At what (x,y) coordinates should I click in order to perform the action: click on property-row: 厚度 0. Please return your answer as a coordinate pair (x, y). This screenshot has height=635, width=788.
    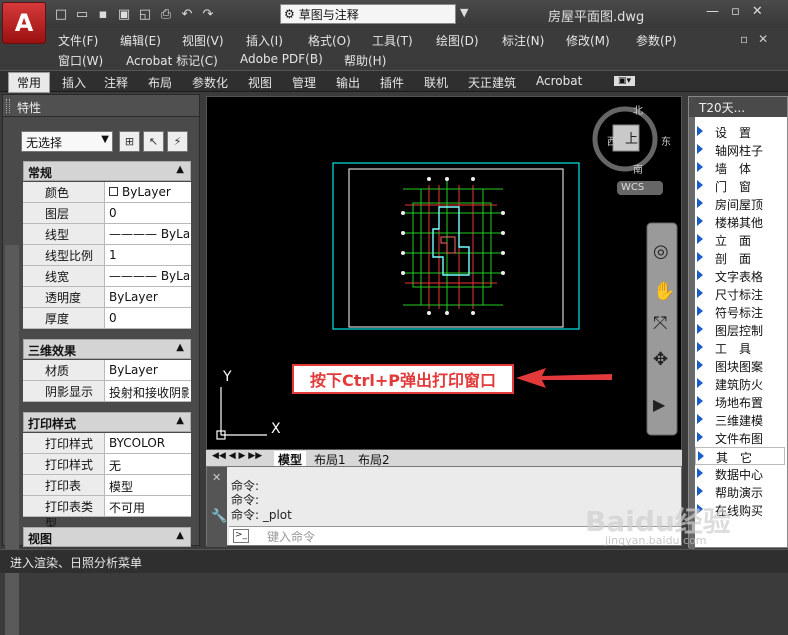
    Looking at the image, I should click on (107, 318).